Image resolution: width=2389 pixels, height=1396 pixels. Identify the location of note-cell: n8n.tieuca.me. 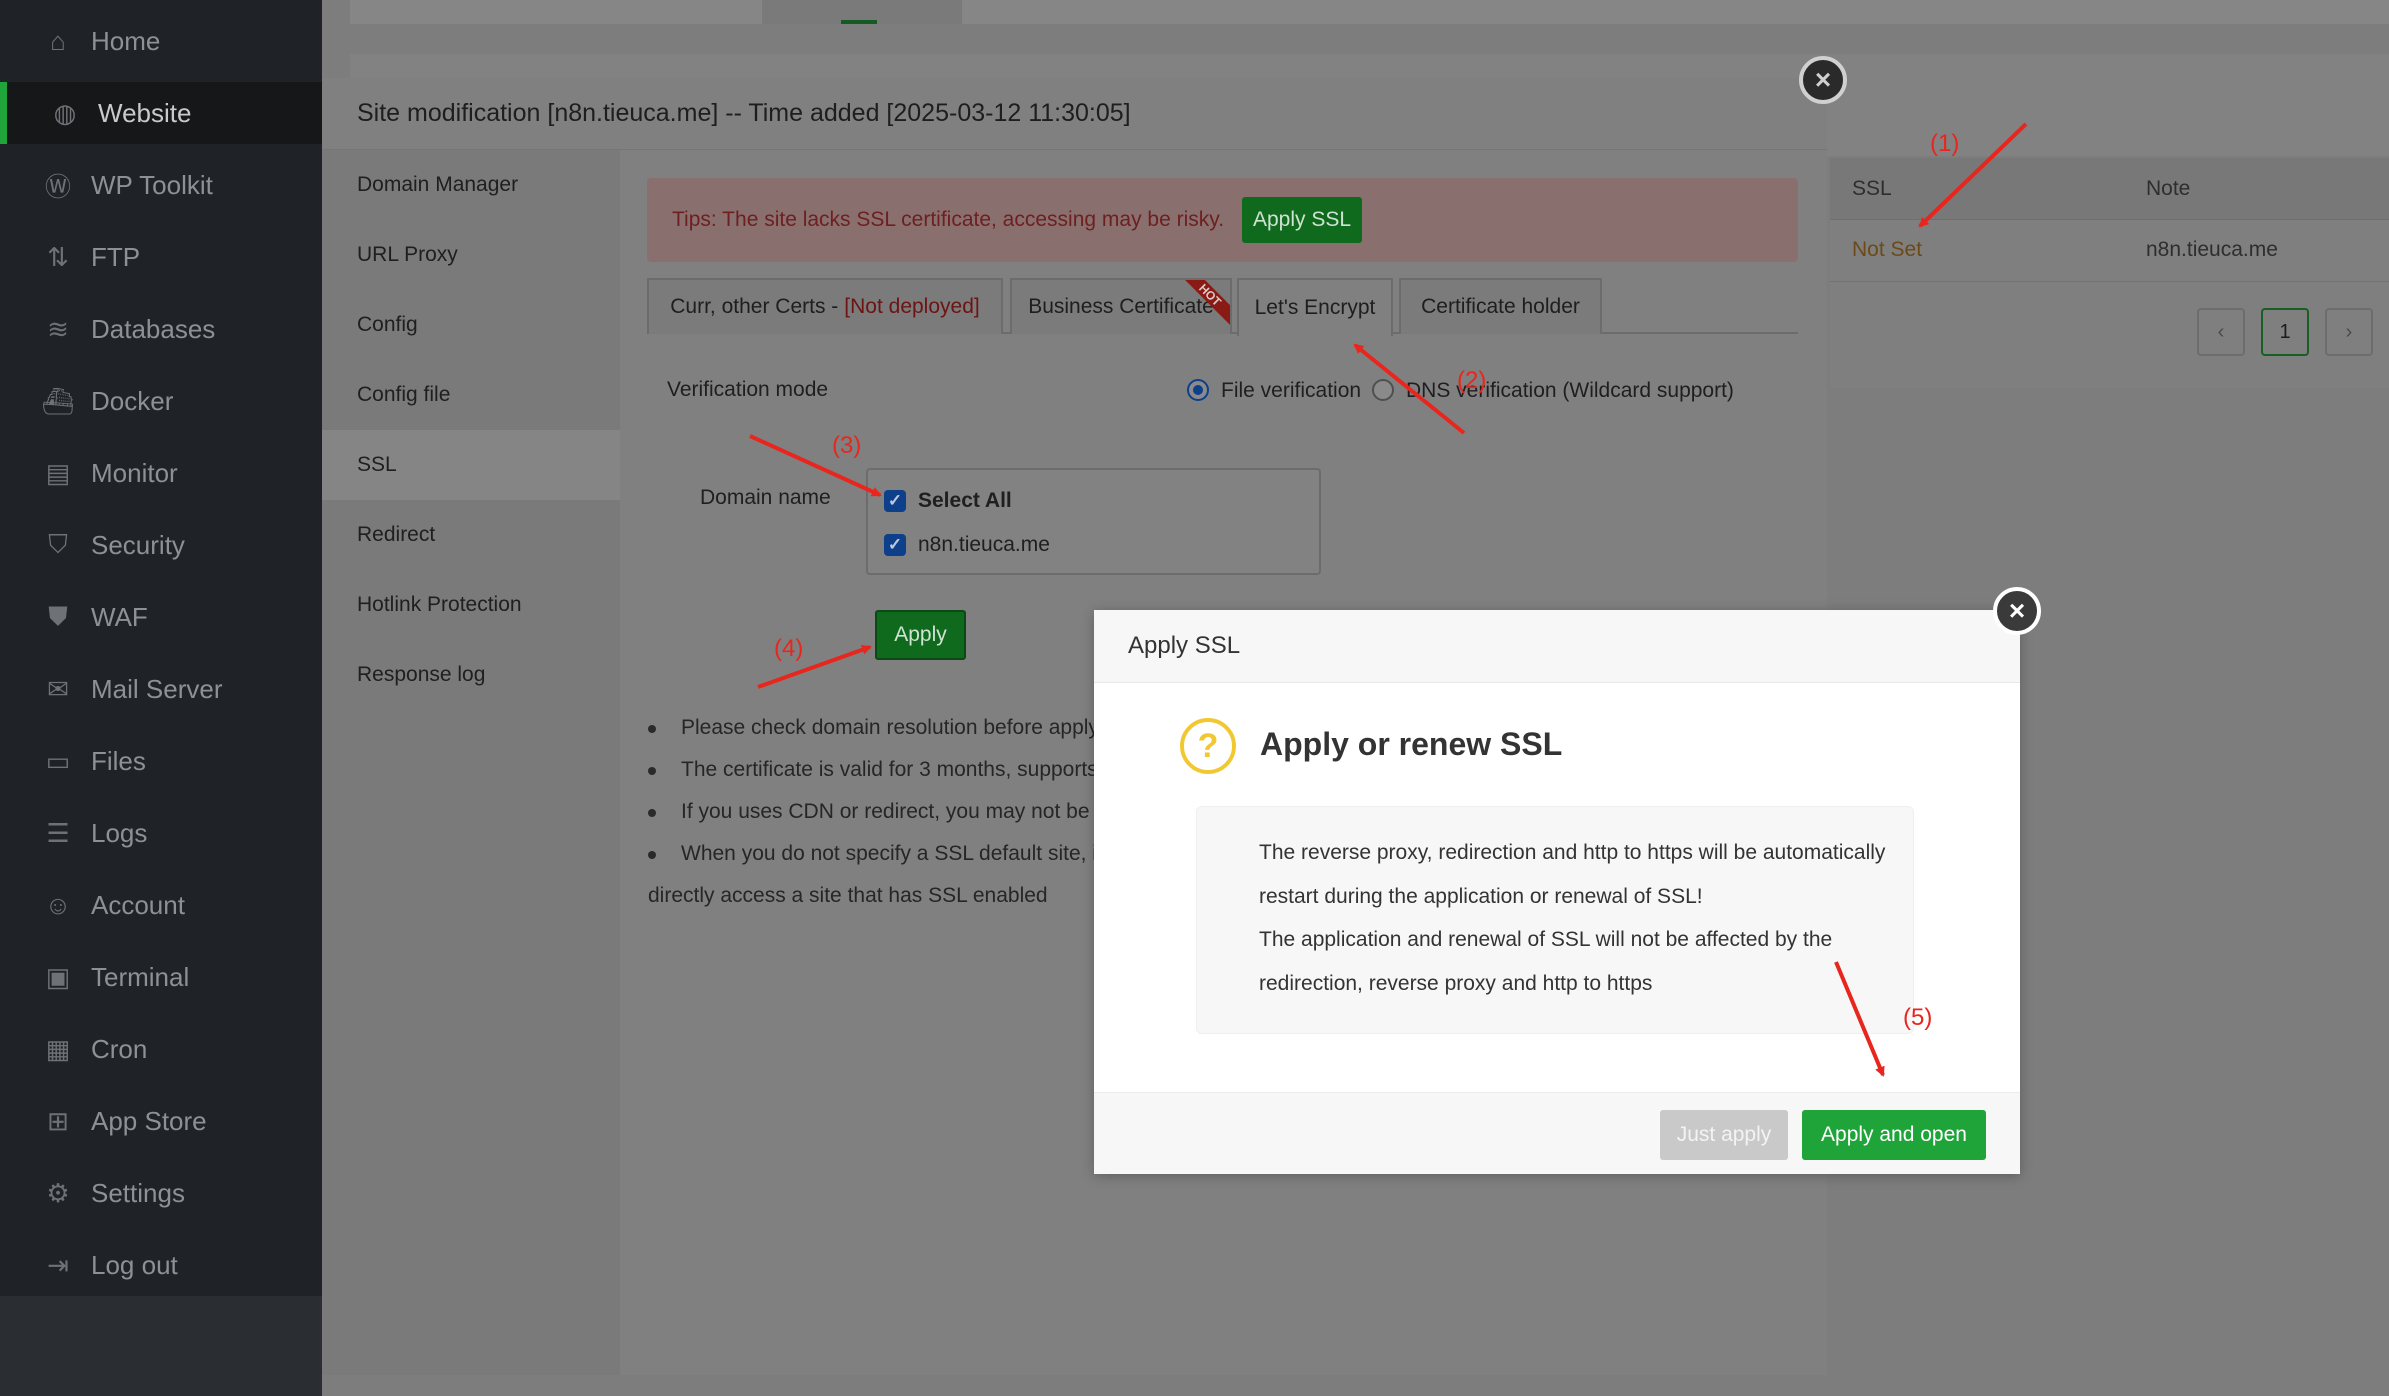
(2212, 249).